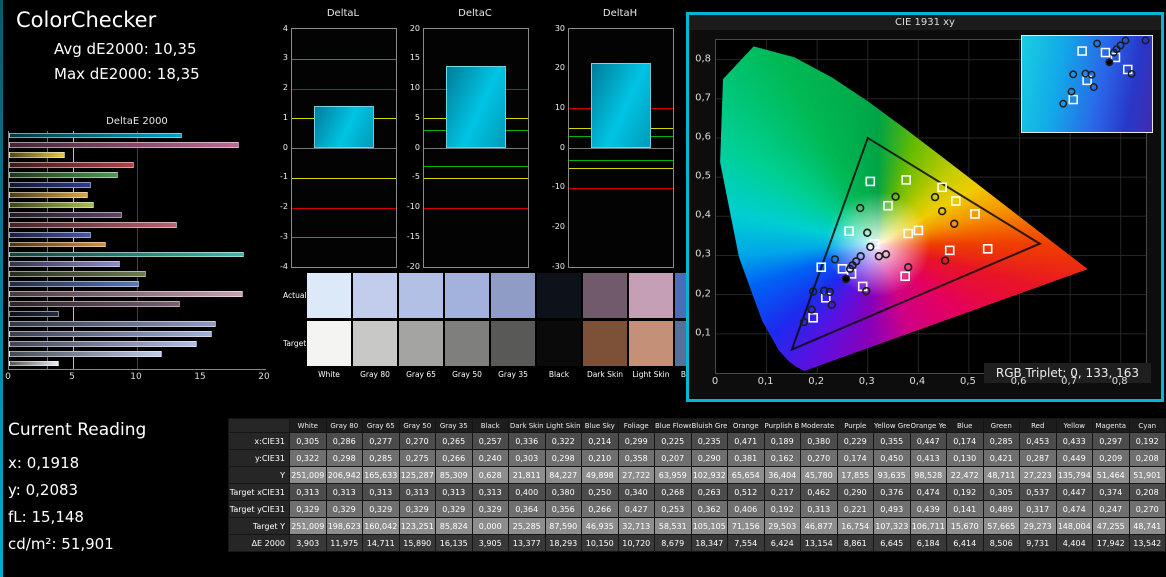 The height and width of the screenshot is (577, 1166). What do you see at coordinates (49, 195) in the screenshot?
I see `deltaE-bar-orange-yellow` at bounding box center [49, 195].